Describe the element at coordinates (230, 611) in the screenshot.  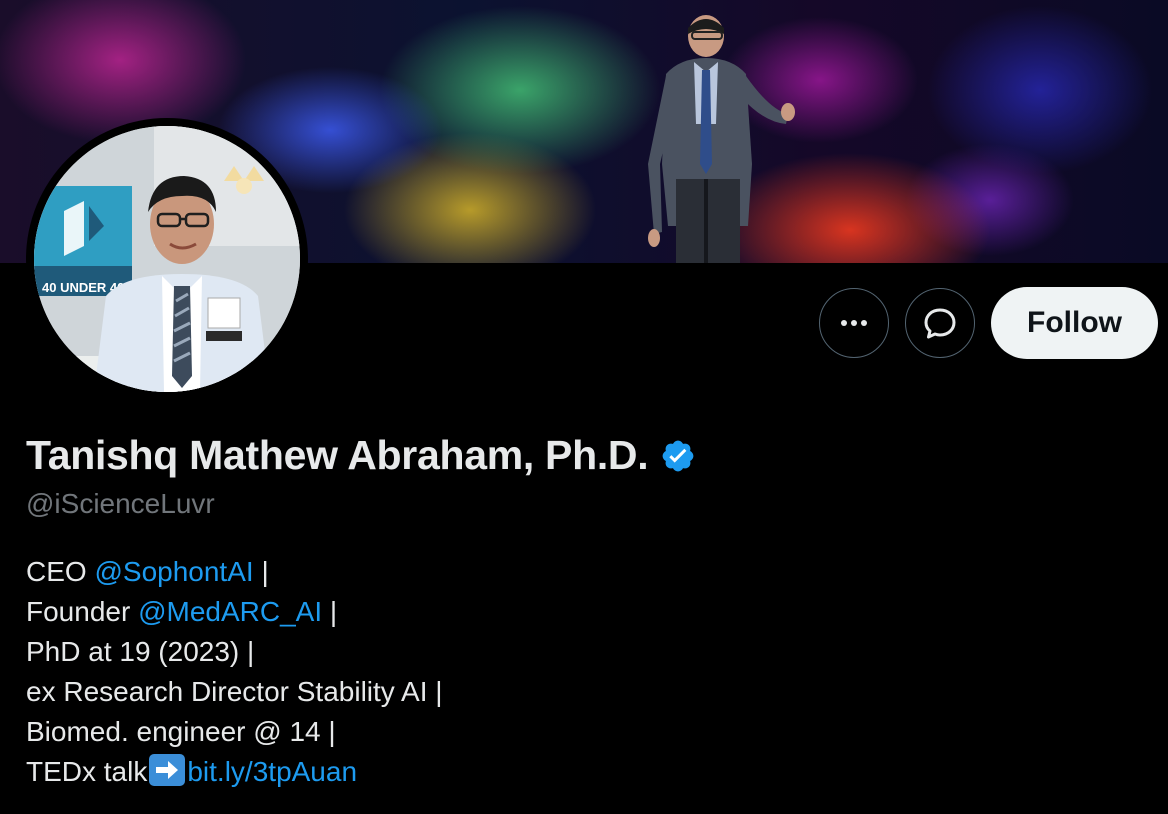
I see `mention-link-medarc: @MedARC_AI` at that location.